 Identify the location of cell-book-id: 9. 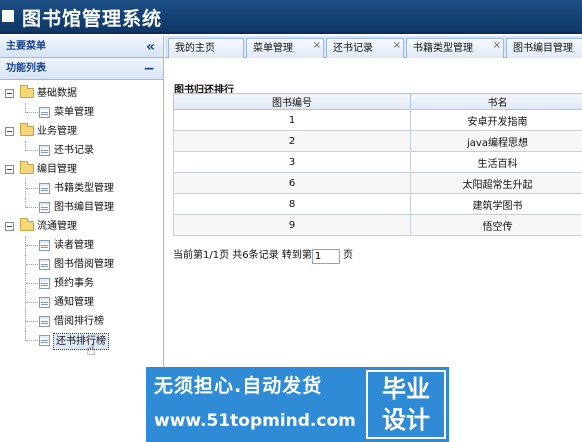
(292, 225).